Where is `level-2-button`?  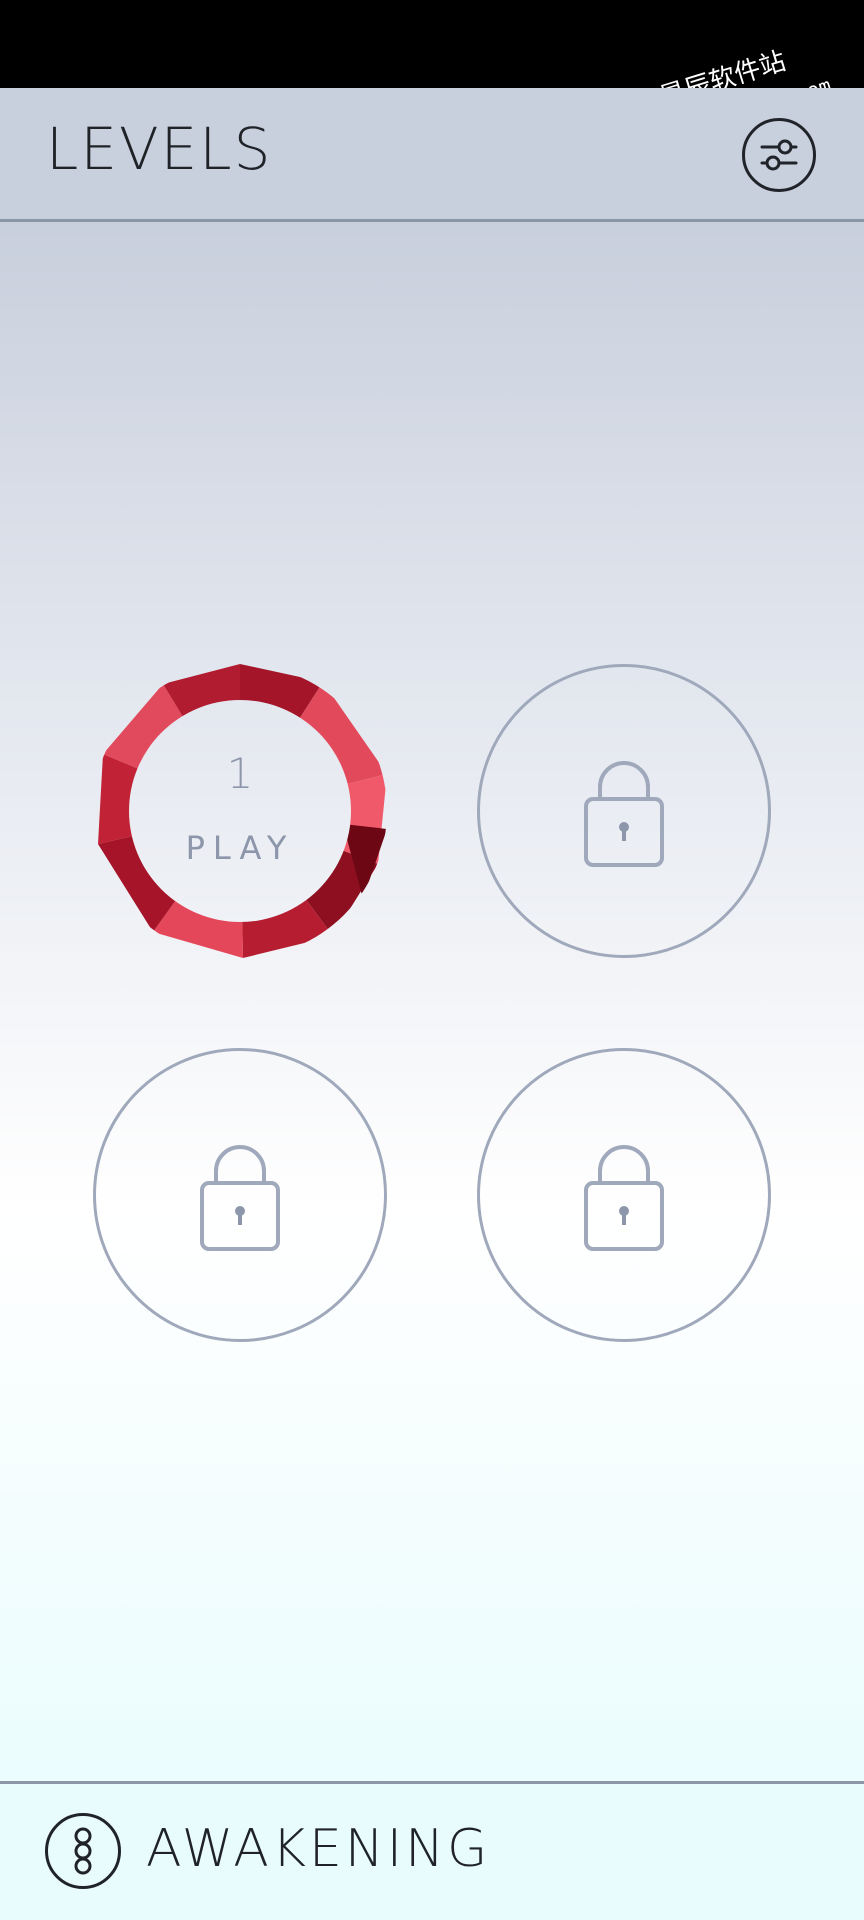 level-2-button is located at coordinates (624, 811).